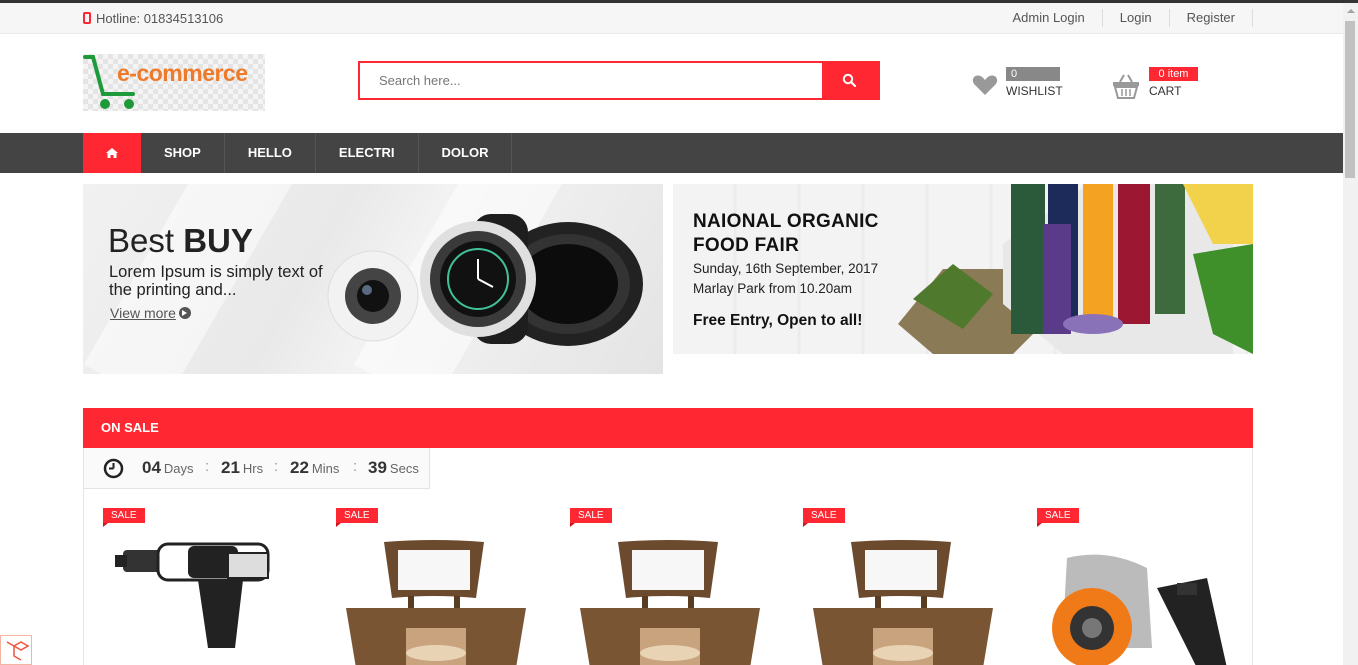 This screenshot has height=665, width=1358. Describe the element at coordinates (1351, 11) in the screenshot. I see `scroll-up-arrow-icon` at that location.